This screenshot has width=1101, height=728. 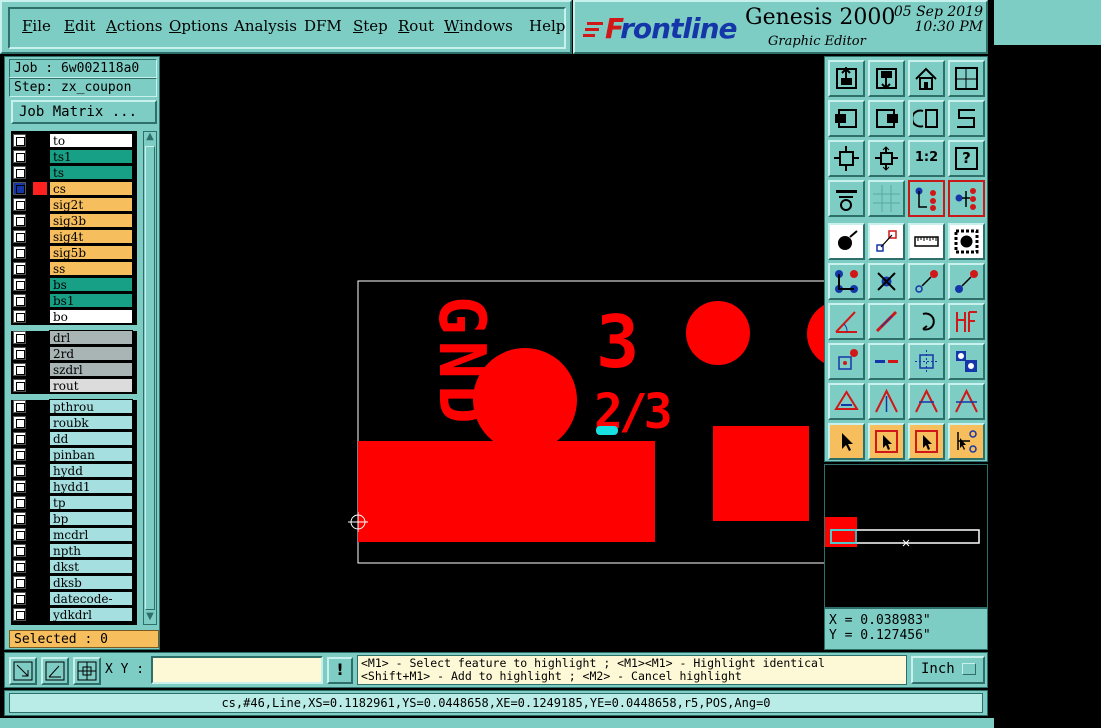 I want to click on menu-help: Help, so click(x=547, y=26).